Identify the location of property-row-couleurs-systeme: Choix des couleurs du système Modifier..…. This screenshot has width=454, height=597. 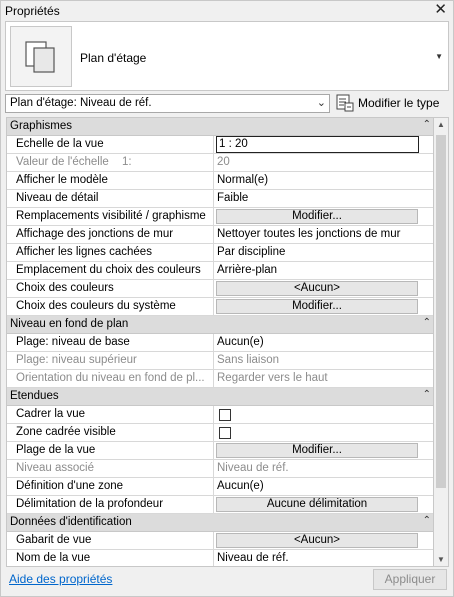
(220, 307).